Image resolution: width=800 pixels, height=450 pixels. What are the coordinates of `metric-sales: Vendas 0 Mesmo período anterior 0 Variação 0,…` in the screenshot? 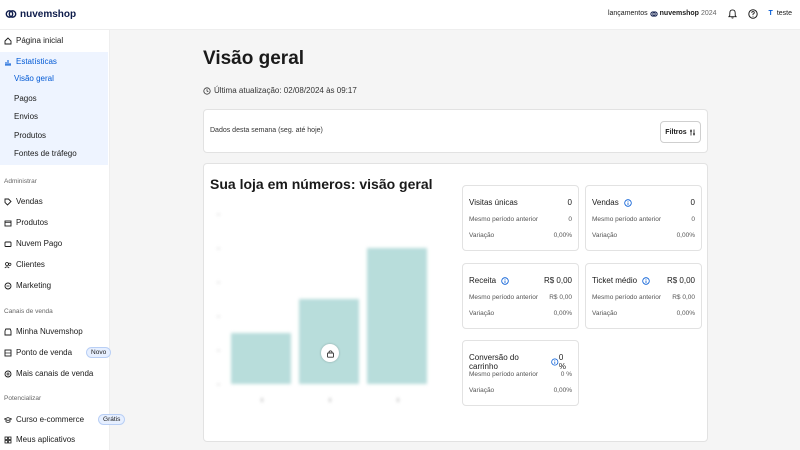 It's located at (643, 218).